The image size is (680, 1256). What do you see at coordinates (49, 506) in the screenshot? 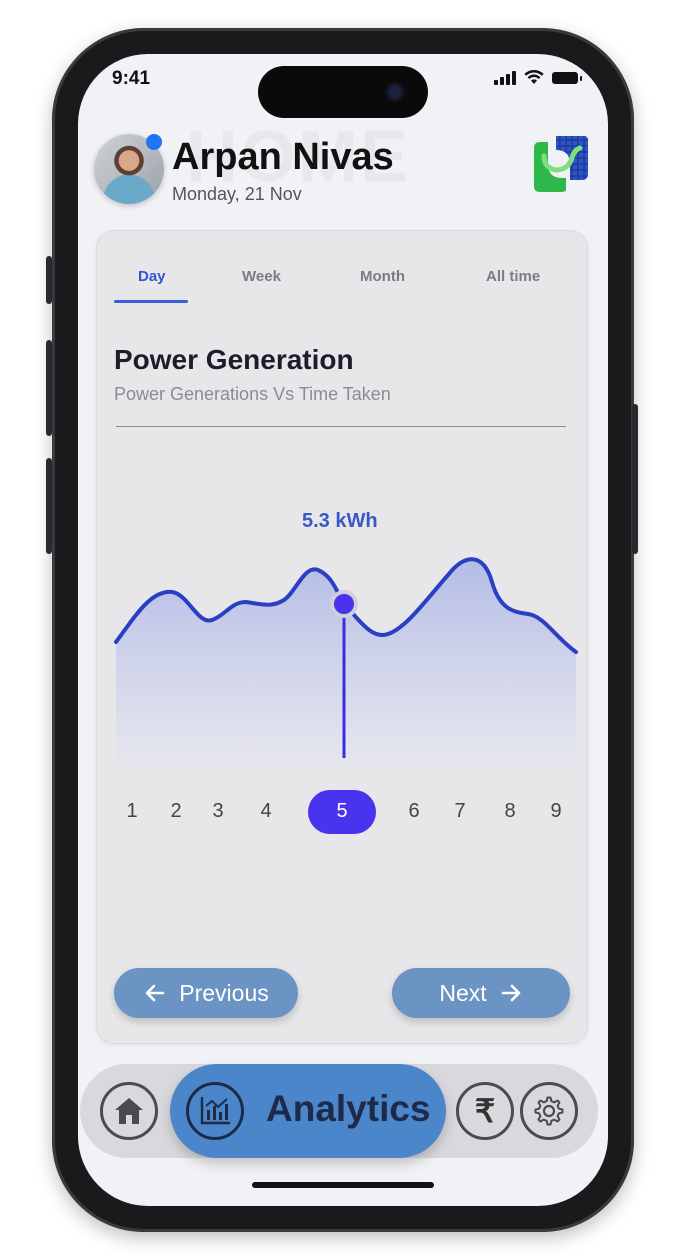
I see `volume-down-button` at bounding box center [49, 506].